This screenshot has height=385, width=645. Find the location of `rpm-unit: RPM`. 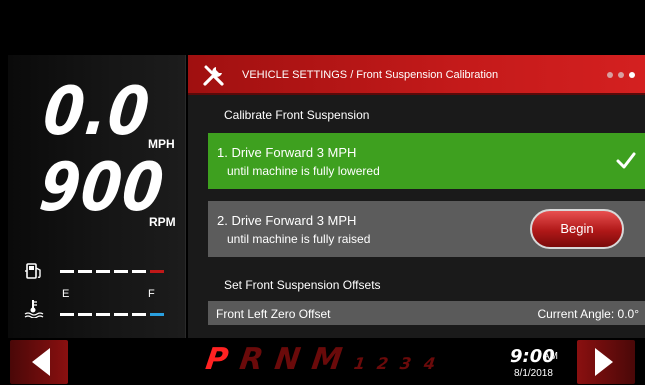

rpm-unit: RPM is located at coordinates (162, 222).